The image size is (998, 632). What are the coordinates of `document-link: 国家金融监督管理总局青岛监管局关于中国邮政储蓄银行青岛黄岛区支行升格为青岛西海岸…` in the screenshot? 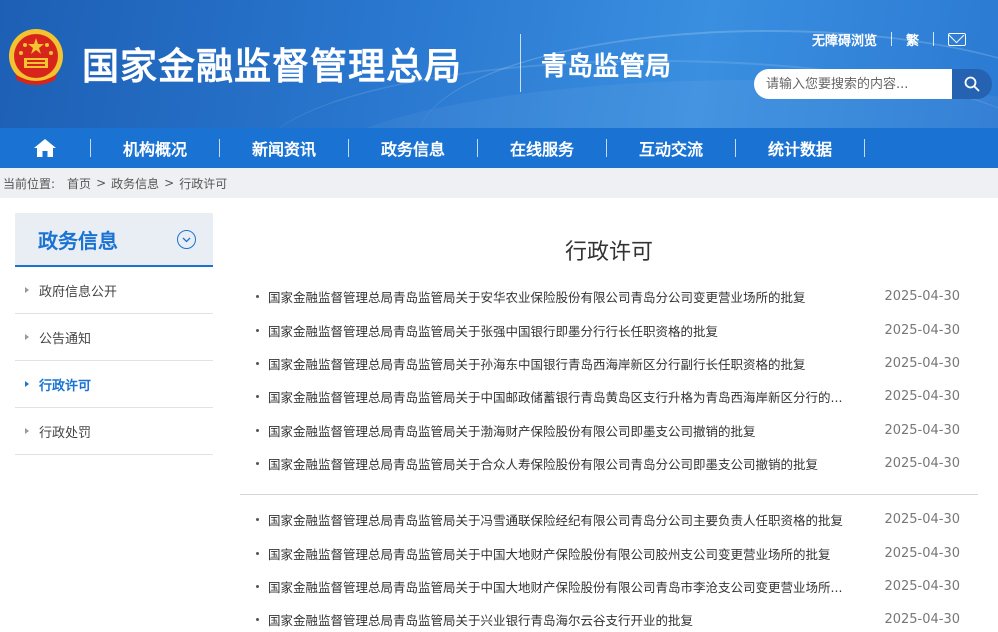 It's located at (558, 396).